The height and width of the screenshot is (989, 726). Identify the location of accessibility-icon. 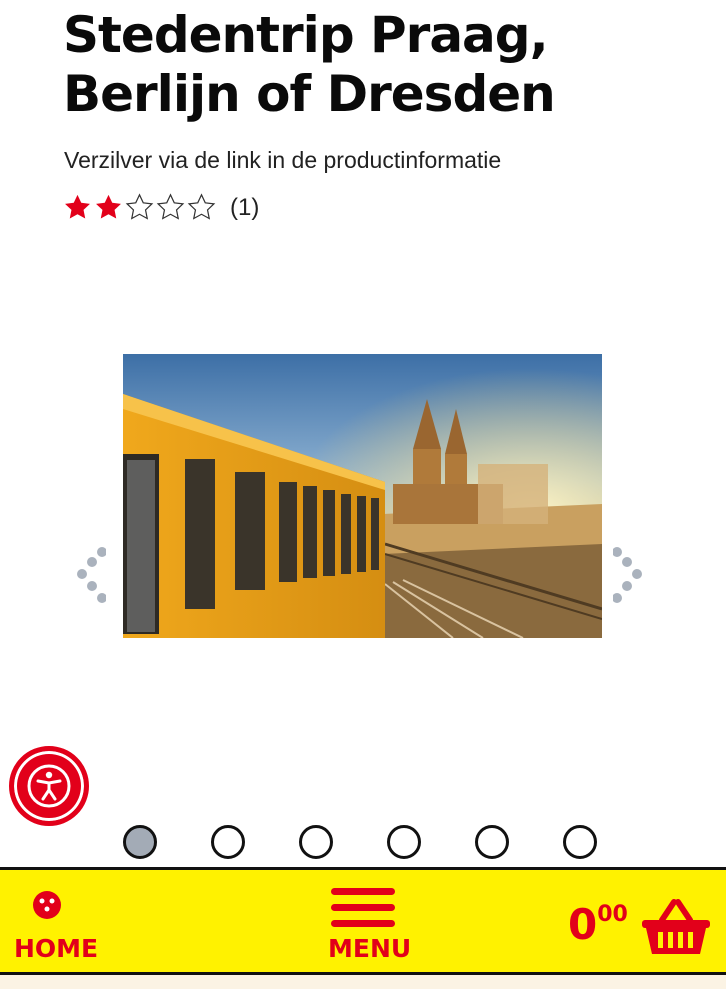
(49, 786).